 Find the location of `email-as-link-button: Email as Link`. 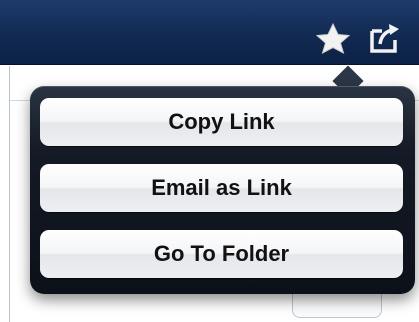

email-as-link-button: Email as Link is located at coordinates (221, 188).